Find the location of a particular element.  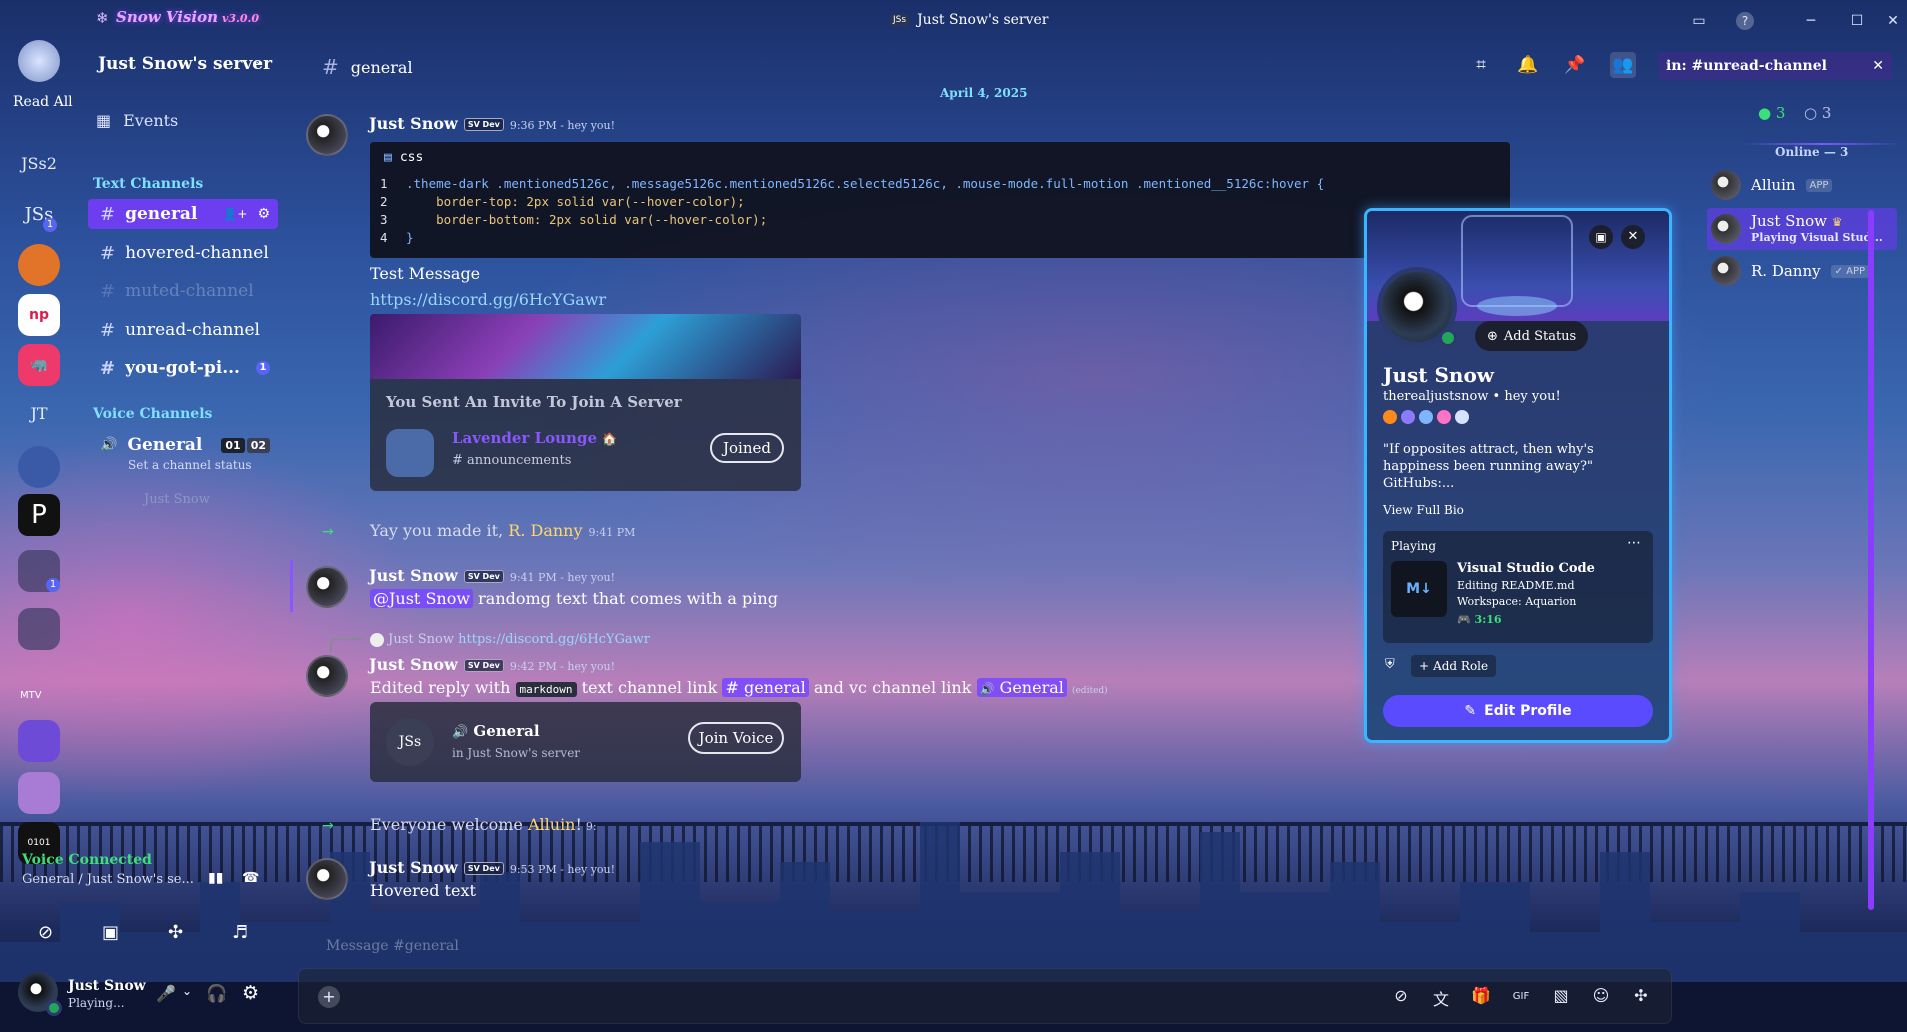

code-line: 4} is located at coordinates (397, 237).